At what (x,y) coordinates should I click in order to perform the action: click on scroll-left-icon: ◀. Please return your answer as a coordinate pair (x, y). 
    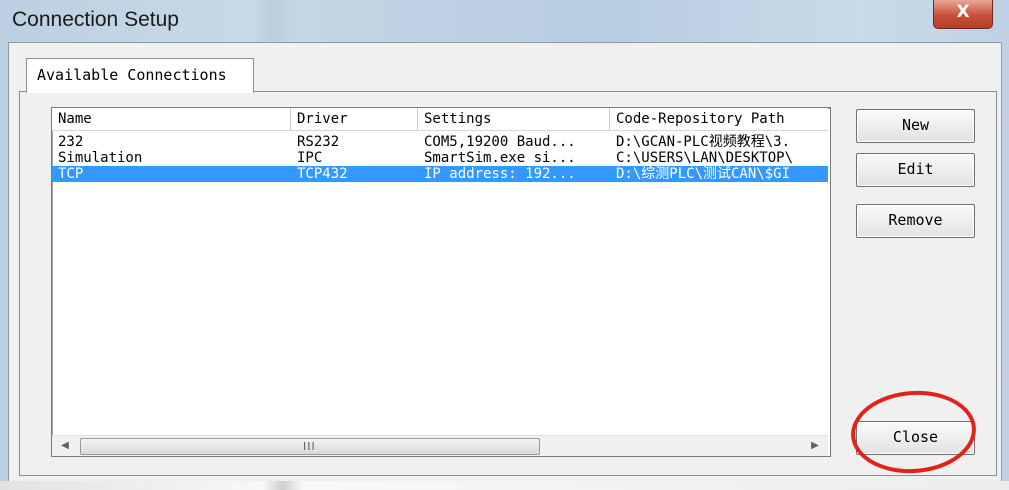
    Looking at the image, I should click on (65, 446).